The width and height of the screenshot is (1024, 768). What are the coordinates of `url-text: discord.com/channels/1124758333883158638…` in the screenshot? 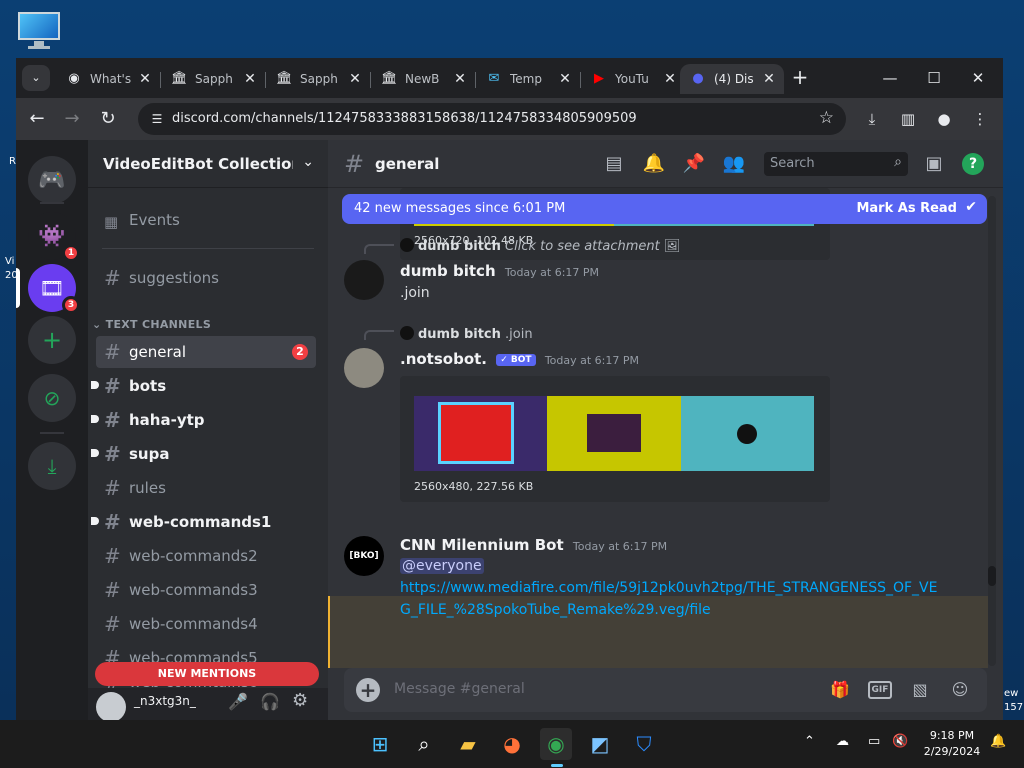 It's located at (404, 118).